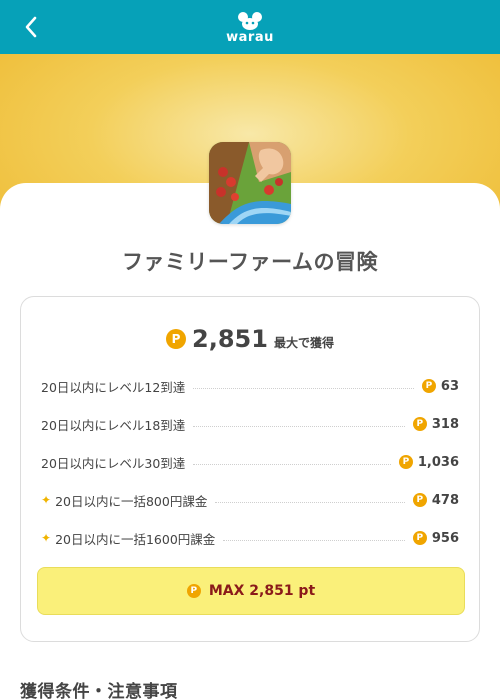 Image resolution: width=500 pixels, height=700 pixels. Describe the element at coordinates (445, 538) in the screenshot. I see `reward-row-value: 956` at that location.